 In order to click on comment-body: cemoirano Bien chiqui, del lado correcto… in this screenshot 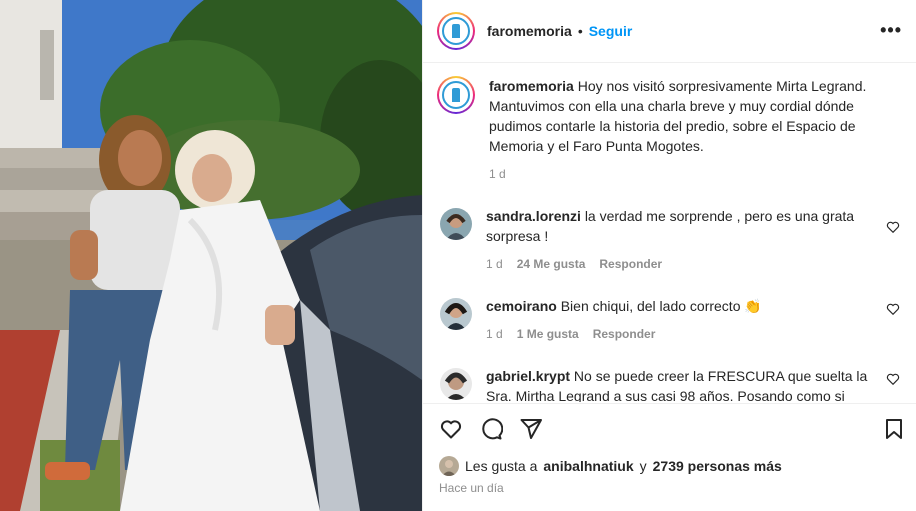, I will do `click(681, 320)`.